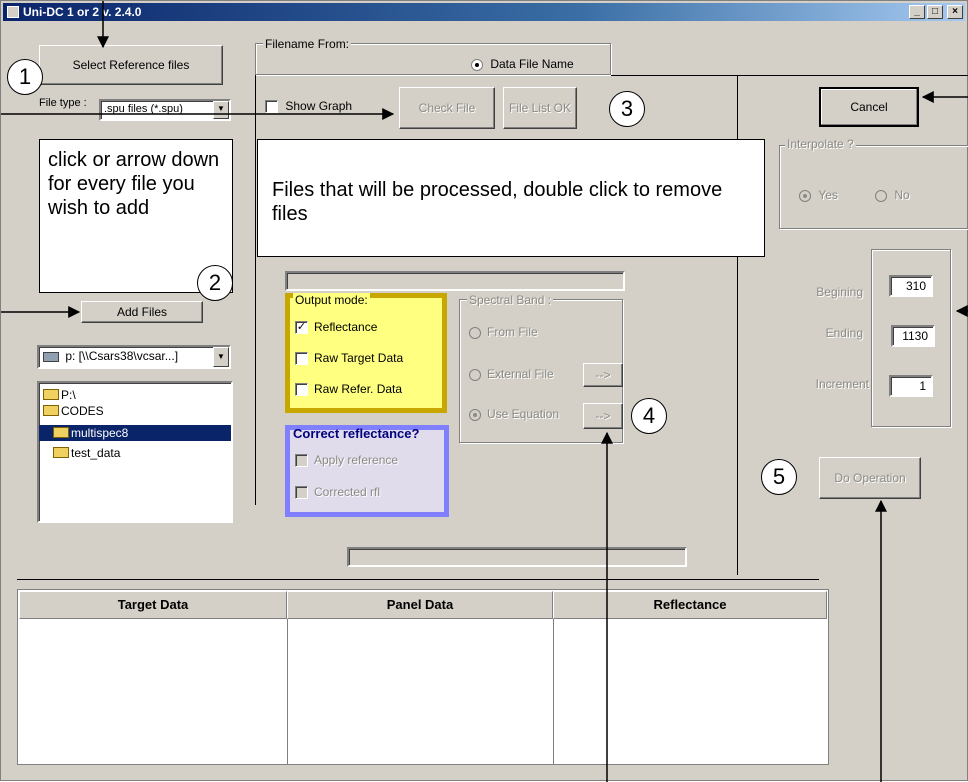  What do you see at coordinates (331, 300) in the screenshot?
I see `output-mode-label: Output mode:` at bounding box center [331, 300].